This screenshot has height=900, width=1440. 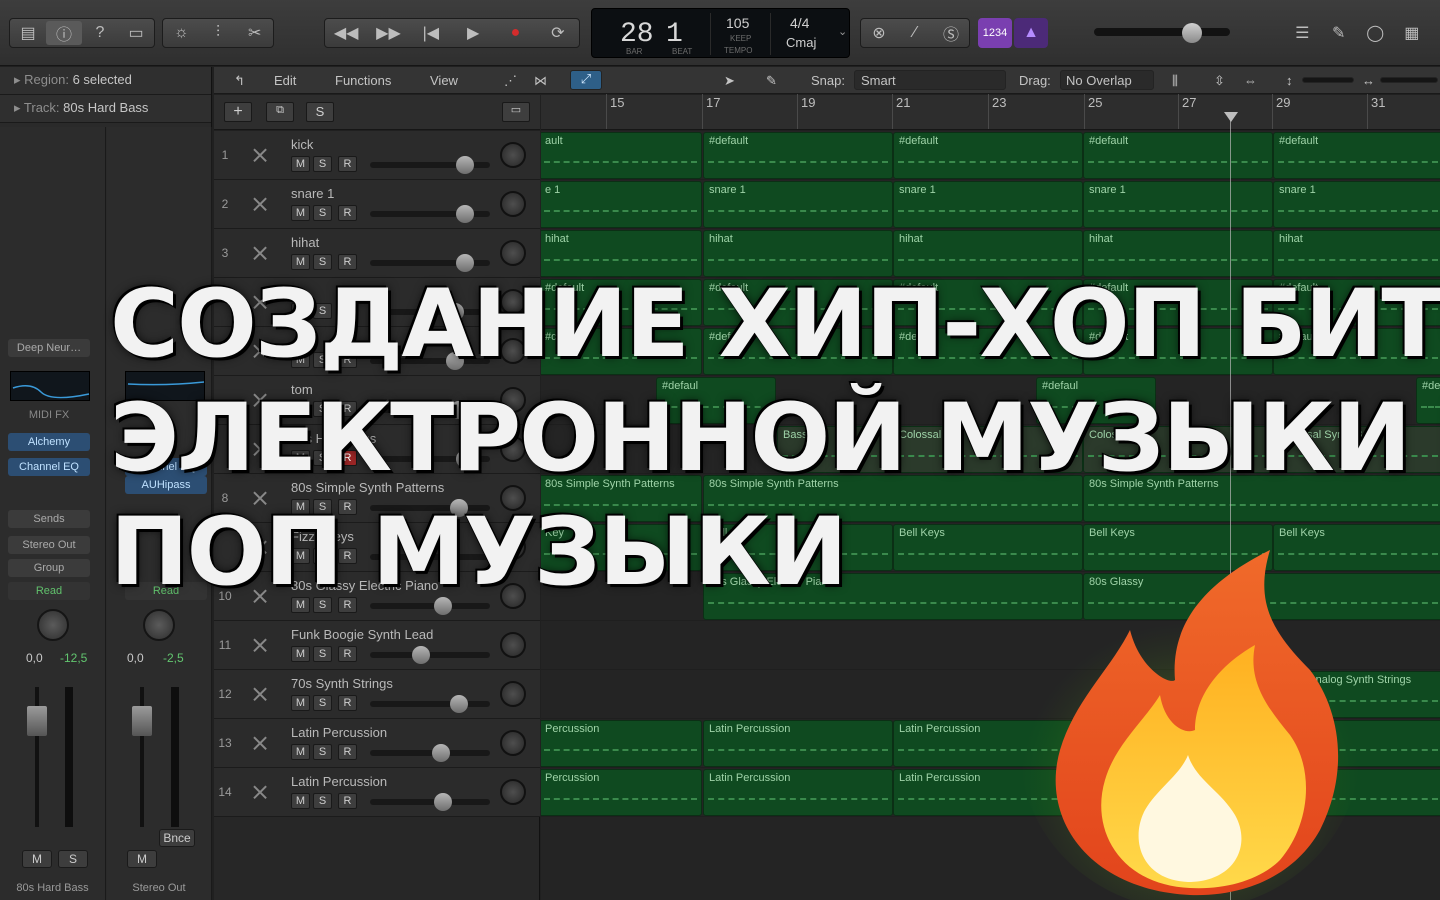 What do you see at coordinates (1412, 33) in the screenshot?
I see `browser-icon: ▦` at bounding box center [1412, 33].